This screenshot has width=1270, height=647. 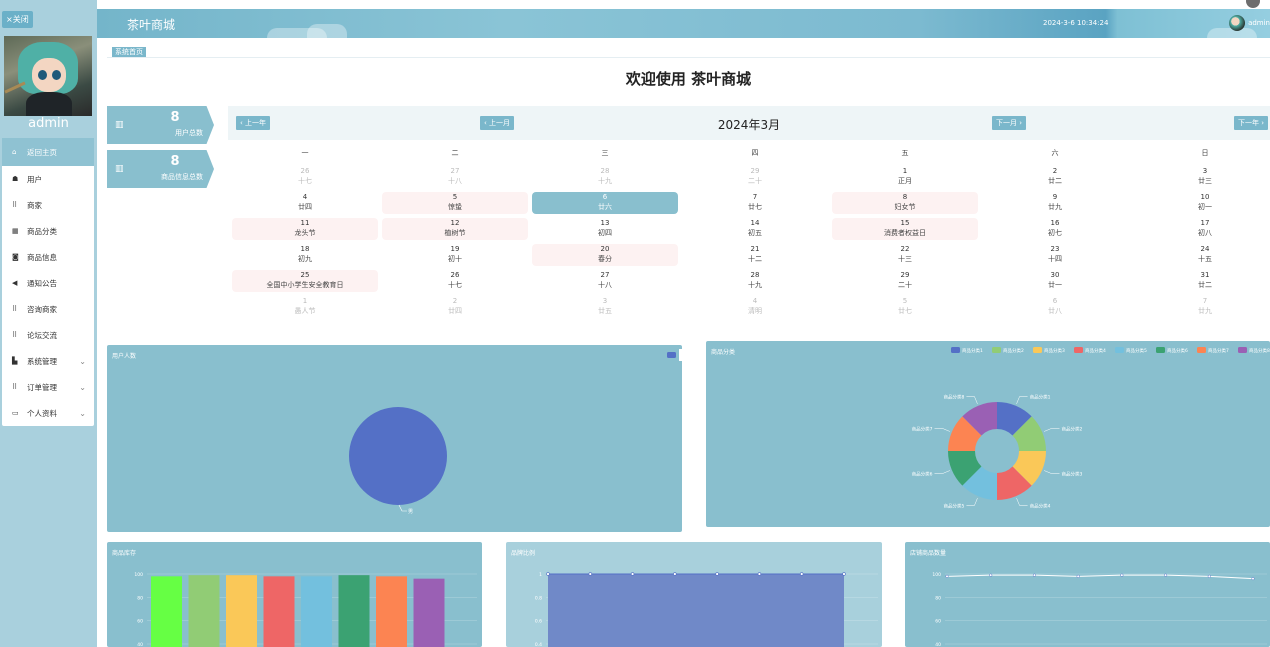 I want to click on sidebar-item: ⌂ 返回主页, so click(x=48, y=152).